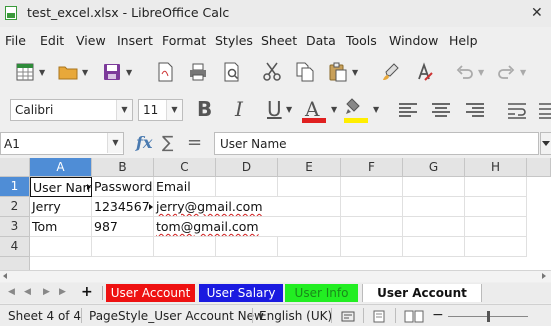 This screenshot has height=326, width=551. Describe the element at coordinates (414, 316) in the screenshot. I see `signature-icon` at that location.